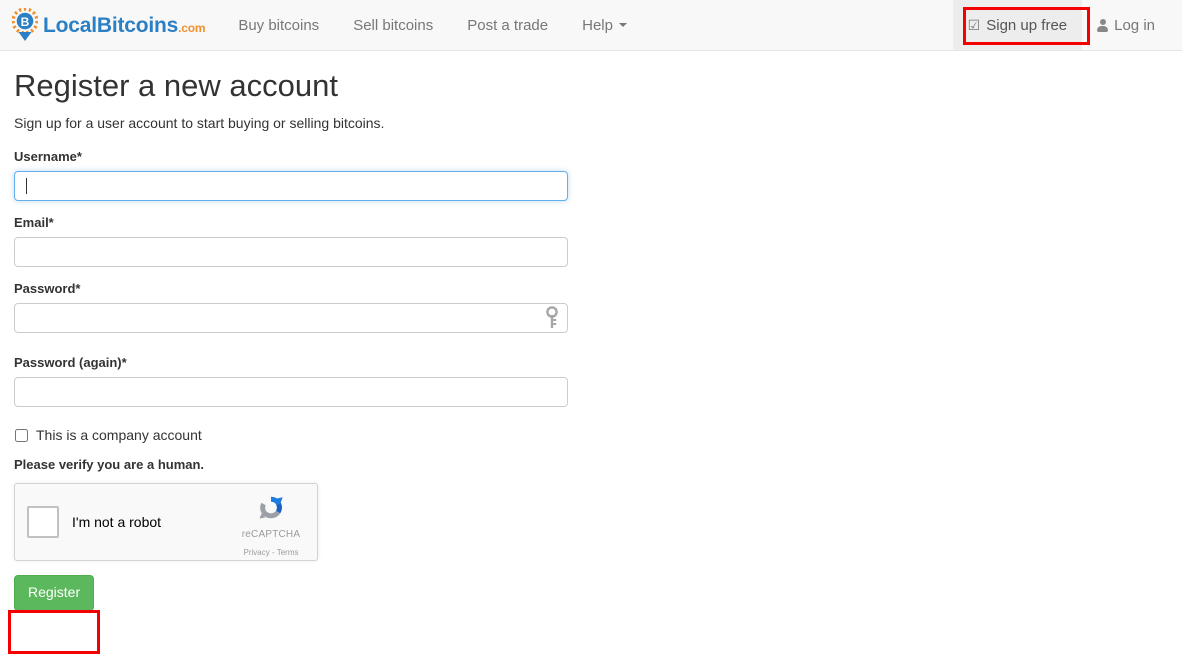 The width and height of the screenshot is (1182, 656). I want to click on username-input, so click(291, 186).